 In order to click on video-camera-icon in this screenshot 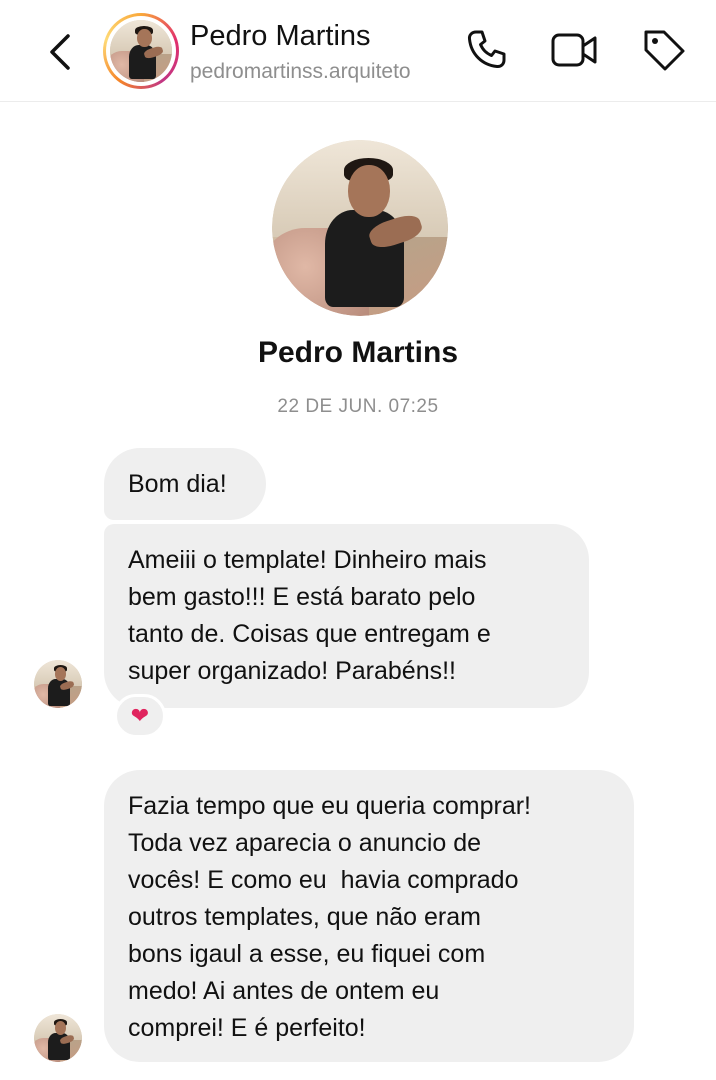, I will do `click(574, 50)`.